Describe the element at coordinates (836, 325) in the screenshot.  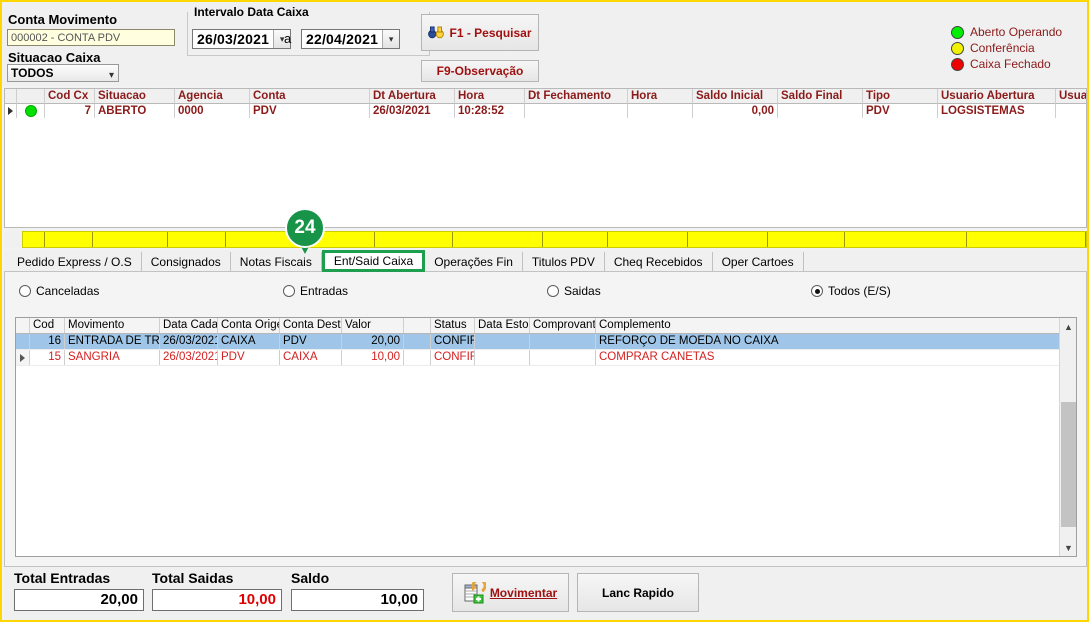
I see `mov-col-complemento: Complemento` at that location.